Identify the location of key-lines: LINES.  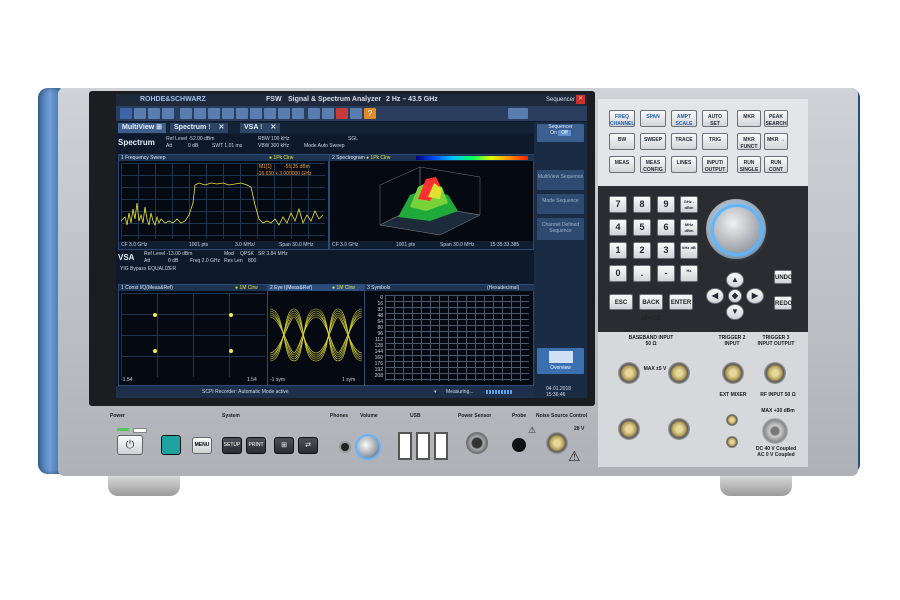
(684, 164).